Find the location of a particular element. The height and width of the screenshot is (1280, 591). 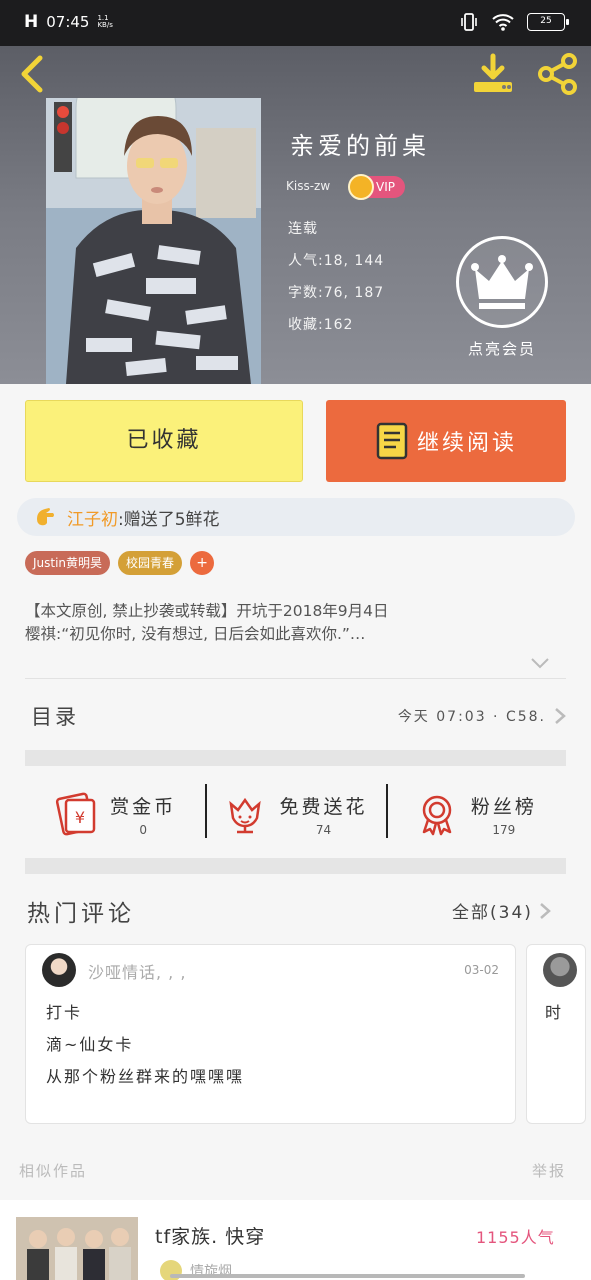

flower-icon is located at coordinates (245, 815).